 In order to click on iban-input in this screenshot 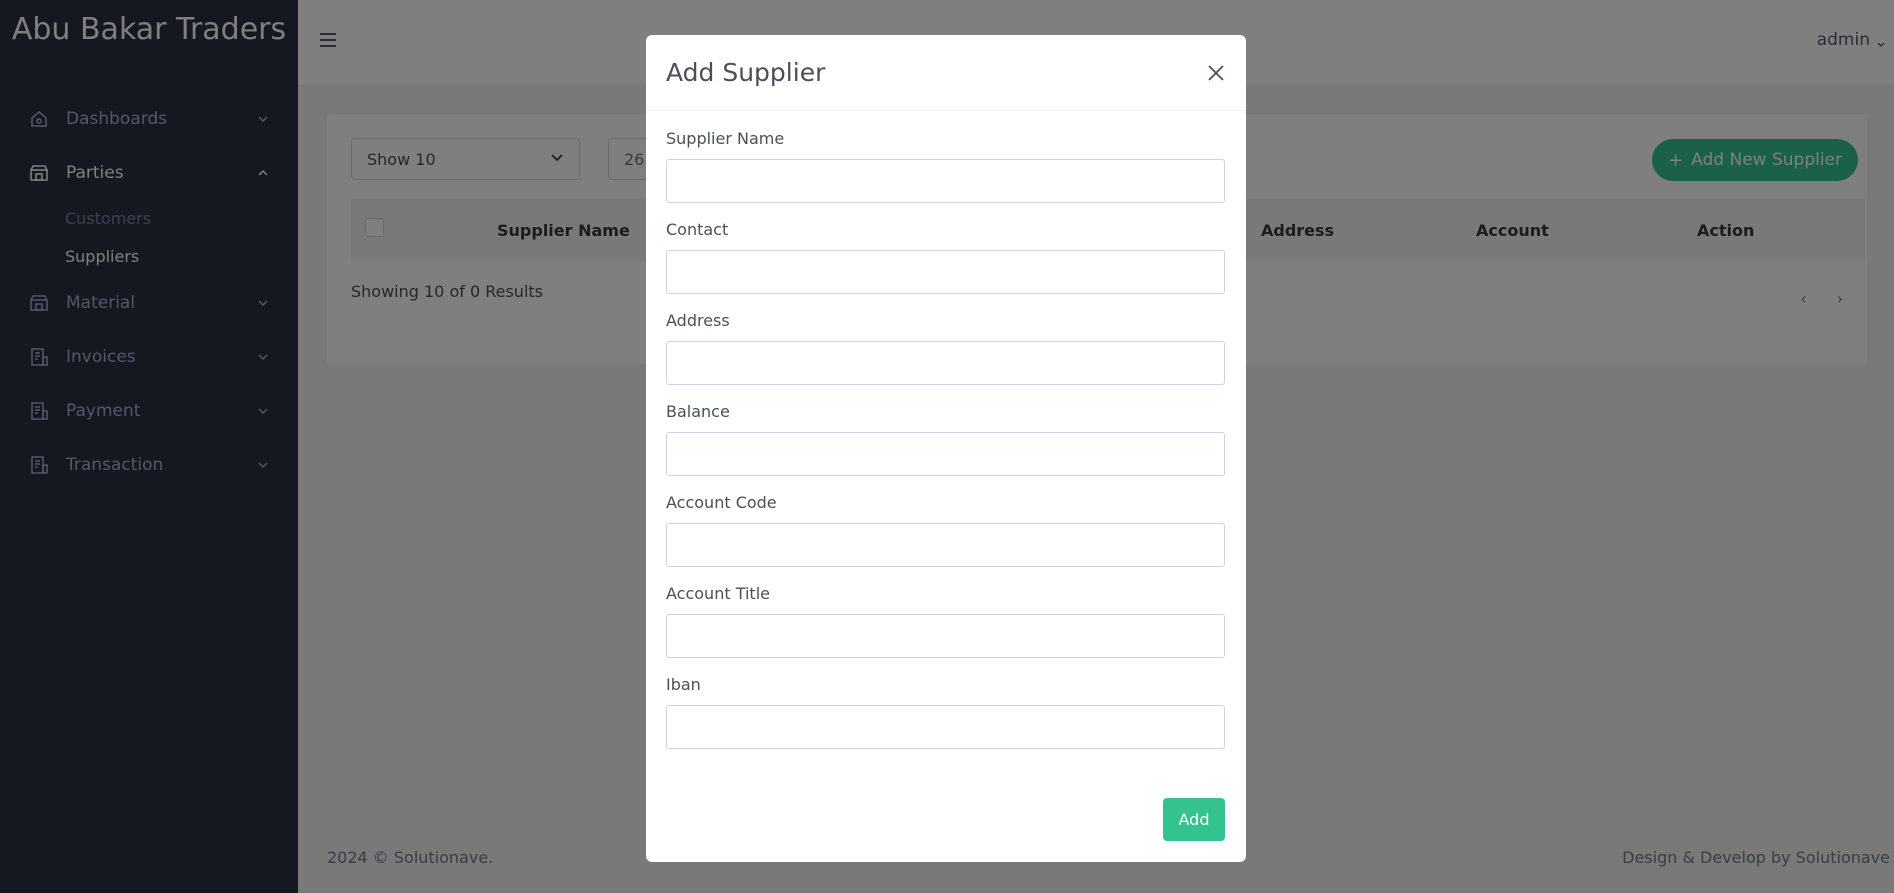, I will do `click(945, 727)`.